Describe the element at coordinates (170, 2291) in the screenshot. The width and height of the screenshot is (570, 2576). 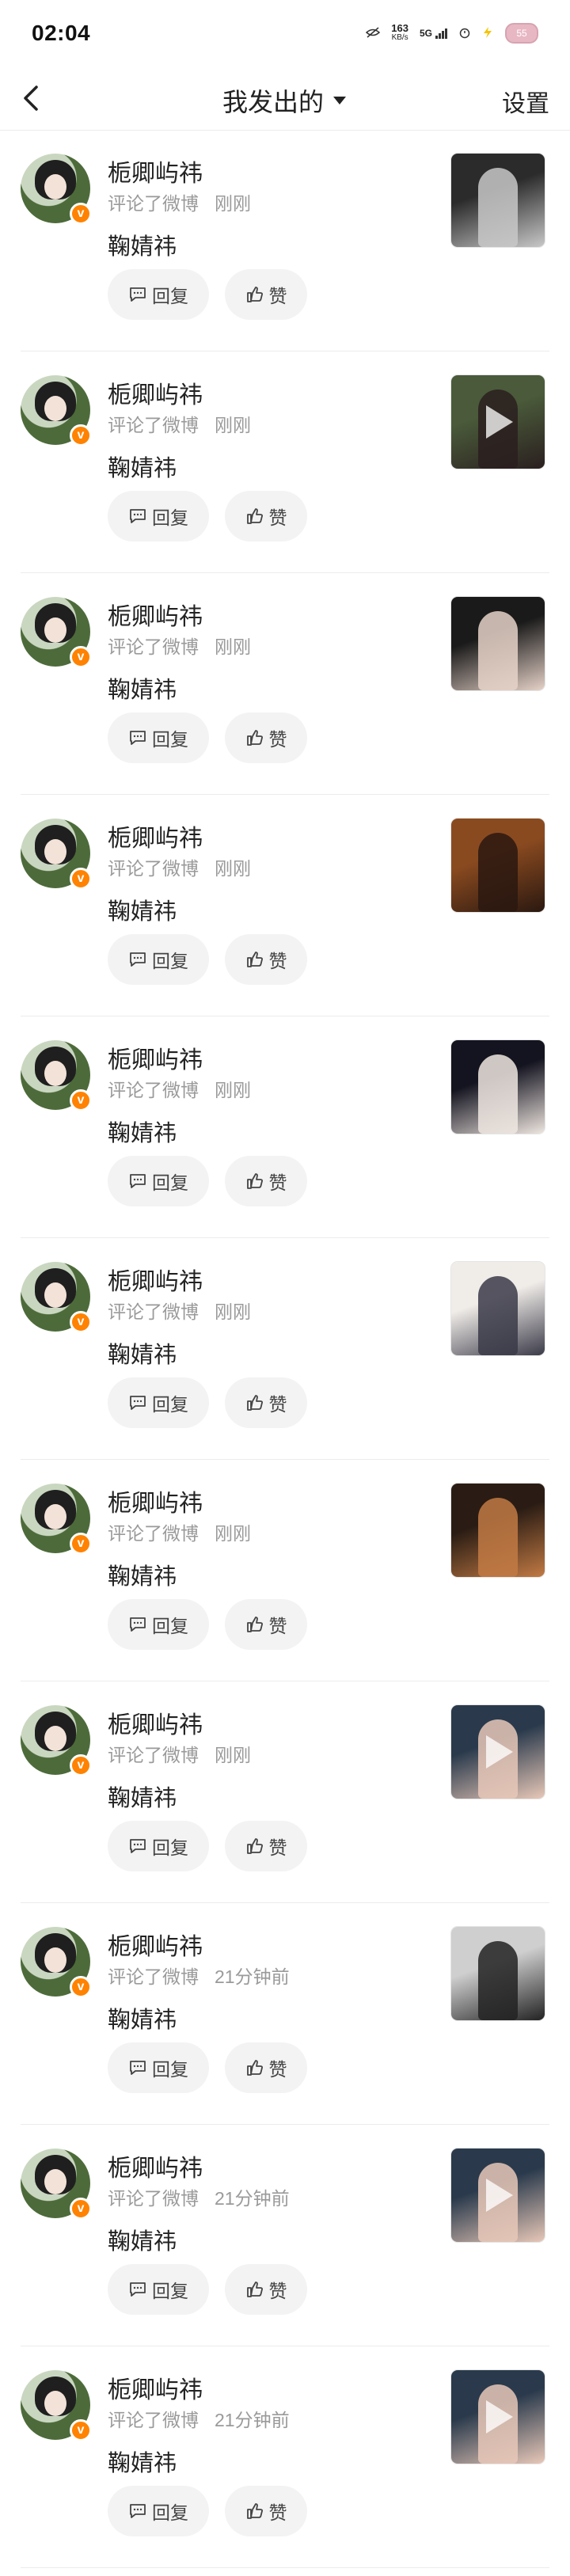
I see `reply-label: 回复` at that location.